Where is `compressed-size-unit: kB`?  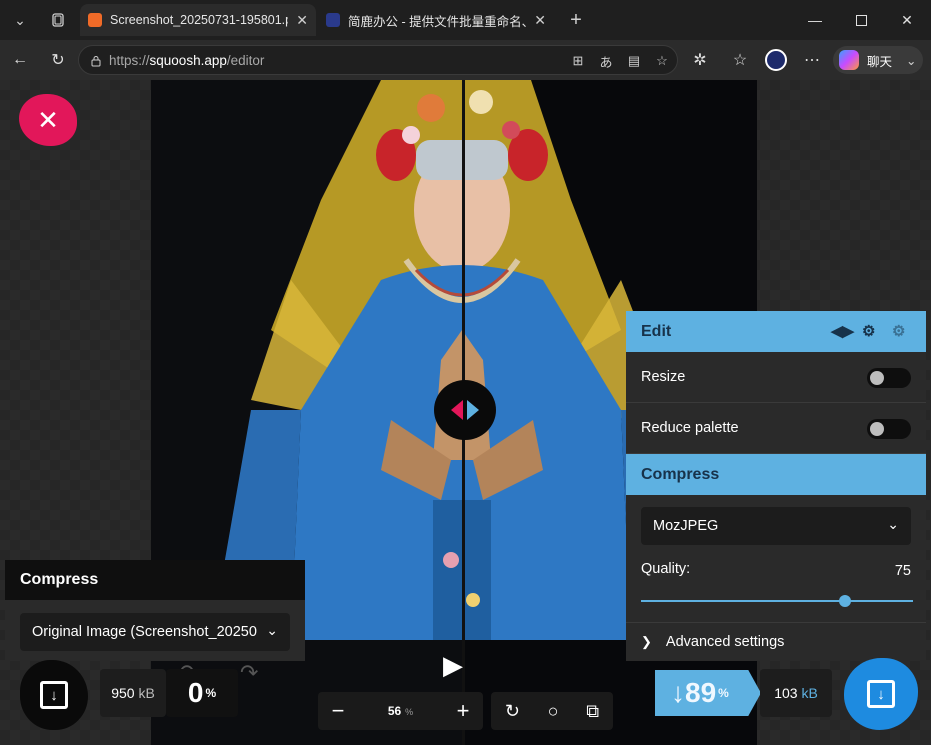
compressed-size-unit: kB is located at coordinates (809, 693).